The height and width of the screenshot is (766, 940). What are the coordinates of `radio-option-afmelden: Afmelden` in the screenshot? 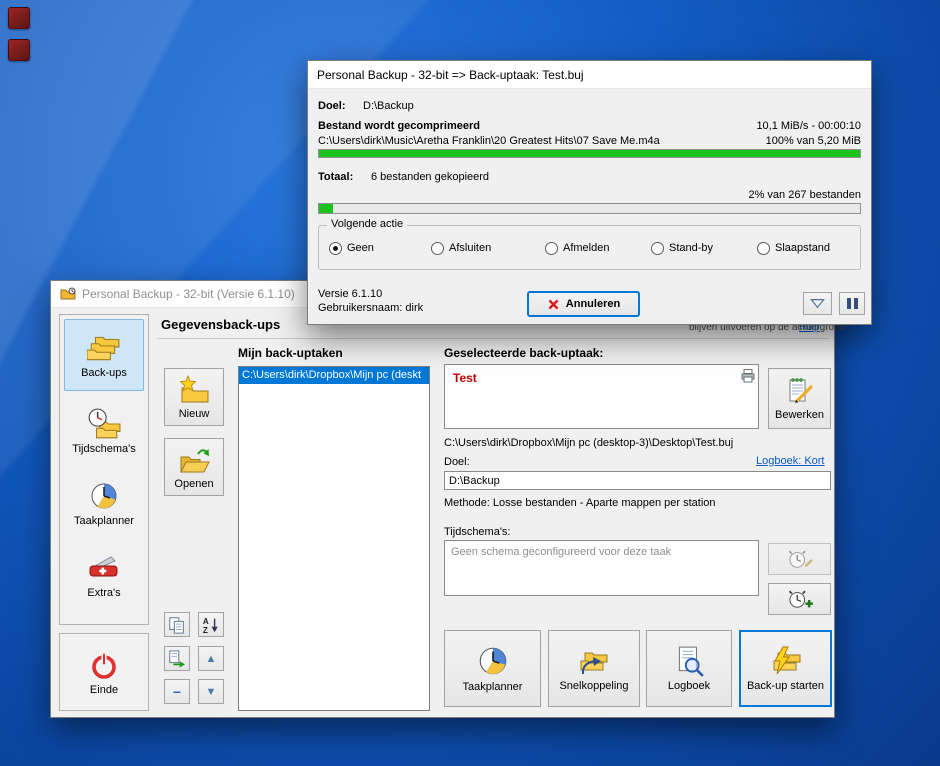 It's located at (577, 248).